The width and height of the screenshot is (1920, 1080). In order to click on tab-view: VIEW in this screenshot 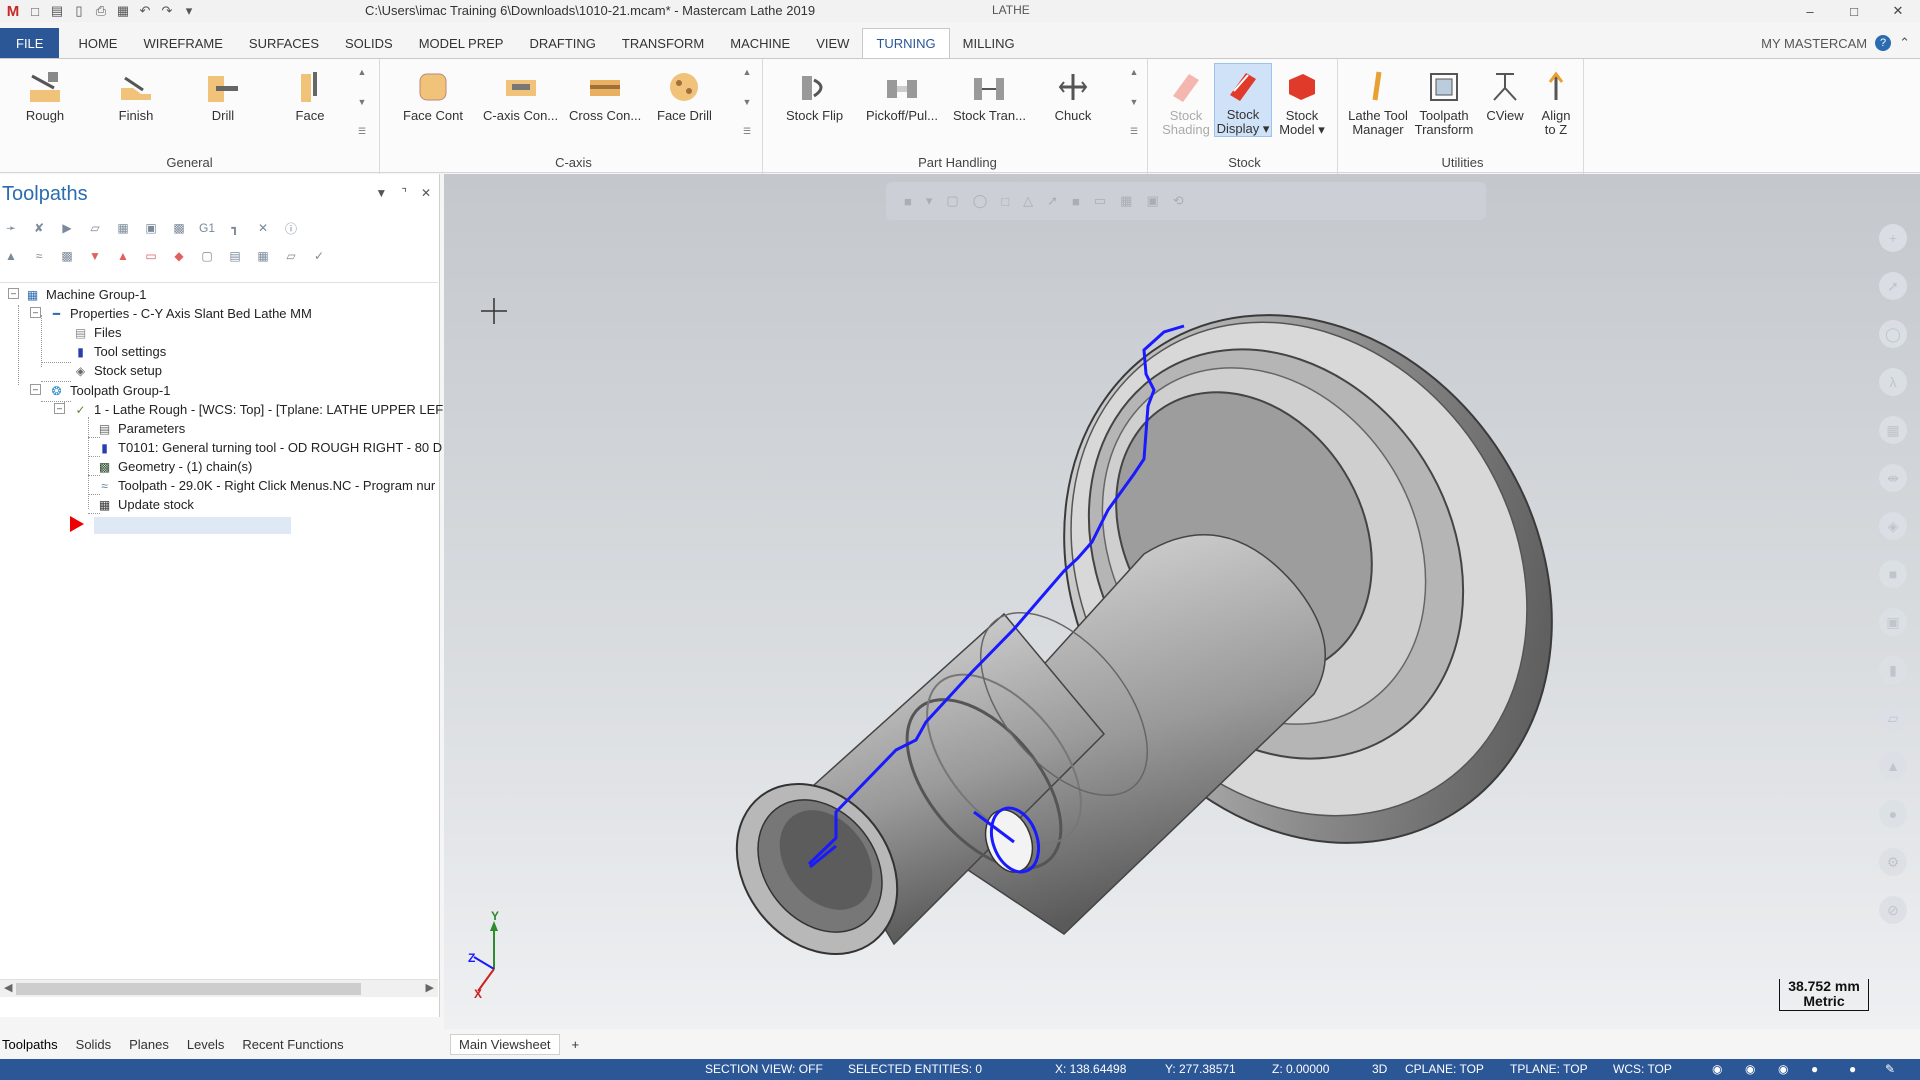, I will do `click(832, 43)`.